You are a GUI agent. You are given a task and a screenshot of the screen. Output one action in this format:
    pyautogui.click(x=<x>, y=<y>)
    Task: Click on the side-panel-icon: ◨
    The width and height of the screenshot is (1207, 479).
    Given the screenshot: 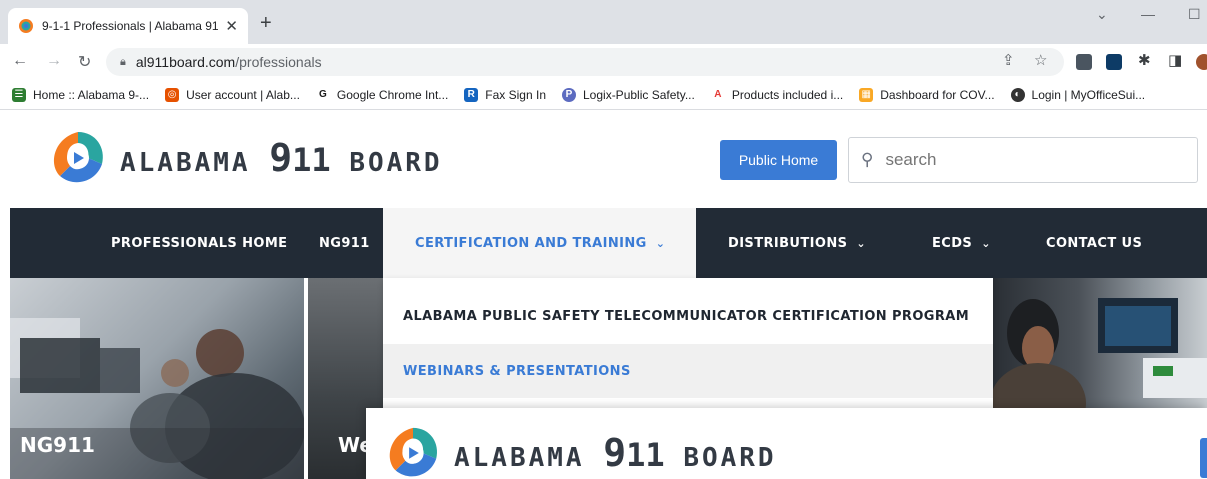 What is the action you would take?
    pyautogui.click(x=1175, y=60)
    